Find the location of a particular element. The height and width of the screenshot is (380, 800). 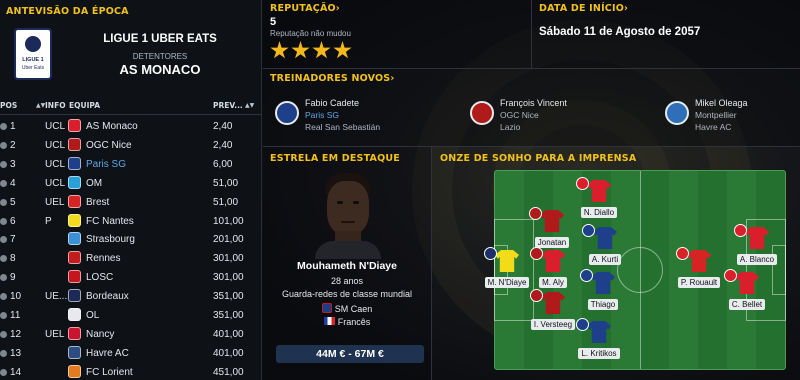

star-player-name: Mouhameth N'Diaye is located at coordinates (347, 266).